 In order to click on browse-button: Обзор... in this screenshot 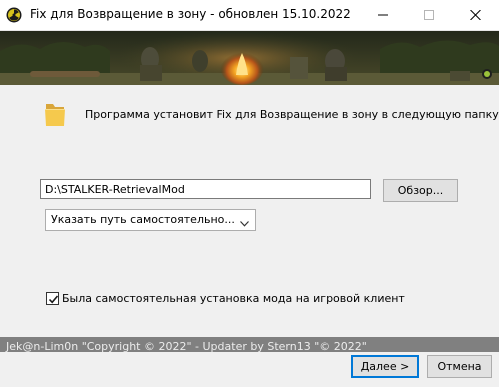, I will do `click(420, 190)`.